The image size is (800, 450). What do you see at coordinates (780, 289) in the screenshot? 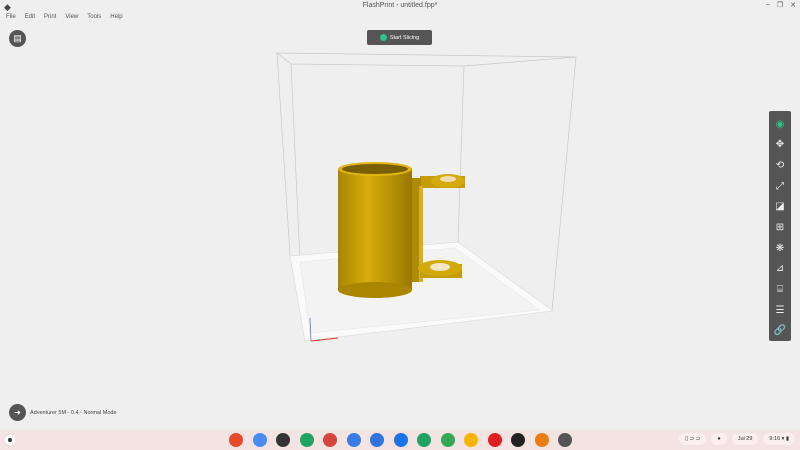
I see `cylinder-icon: ⌸` at bounding box center [780, 289].